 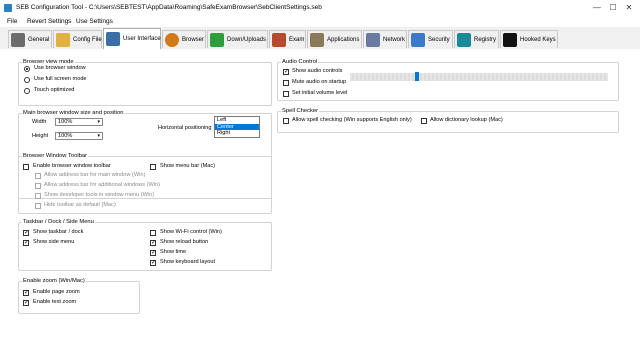 I want to click on checkbox-label: Enable browser window toolbar, so click(x=72, y=166).